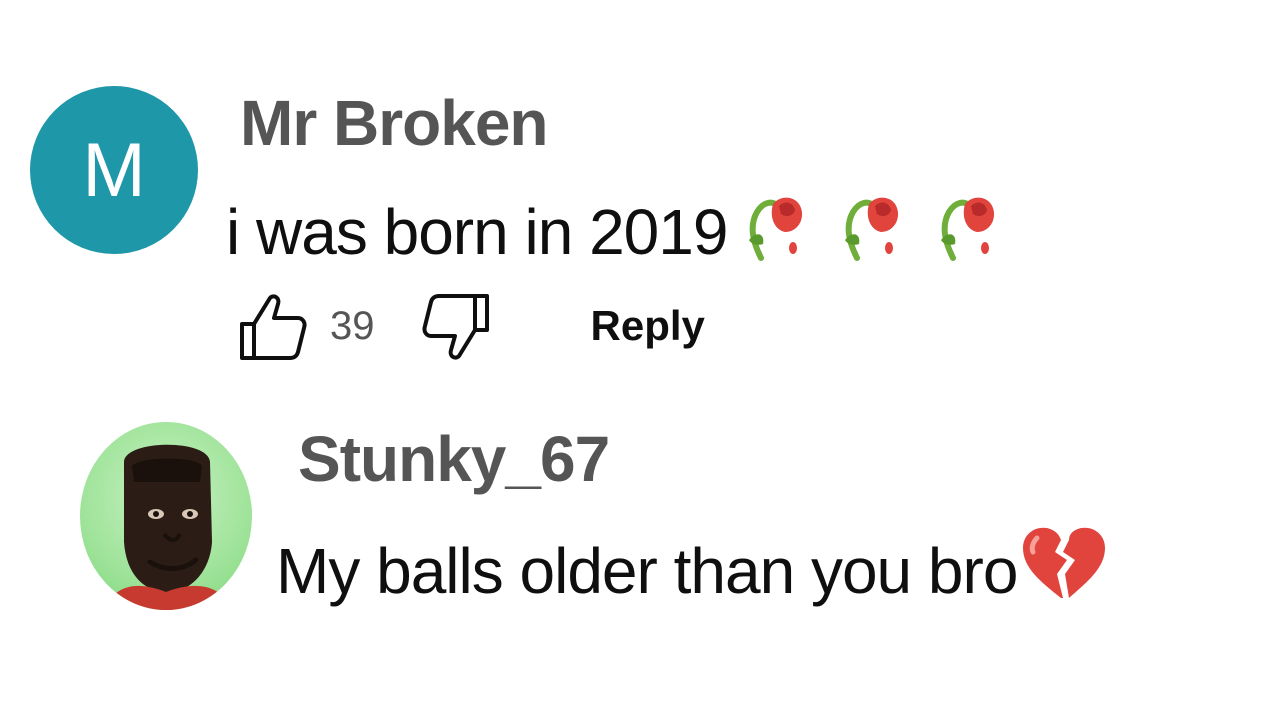  I want to click on avatar-letter: M, so click(114, 170).